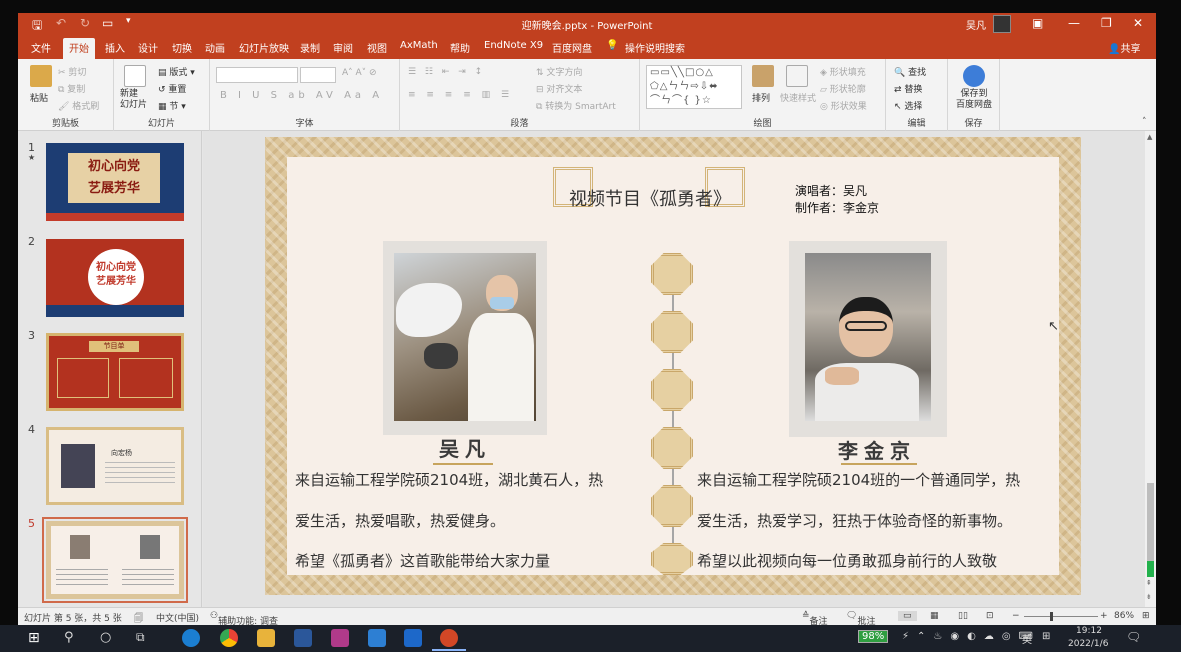  What do you see at coordinates (878, 479) in the screenshot?
I see `lijinjing-intro-line-1: 来自运输工程学院硕2104班的一个普通同学，热` at bounding box center [878, 479].